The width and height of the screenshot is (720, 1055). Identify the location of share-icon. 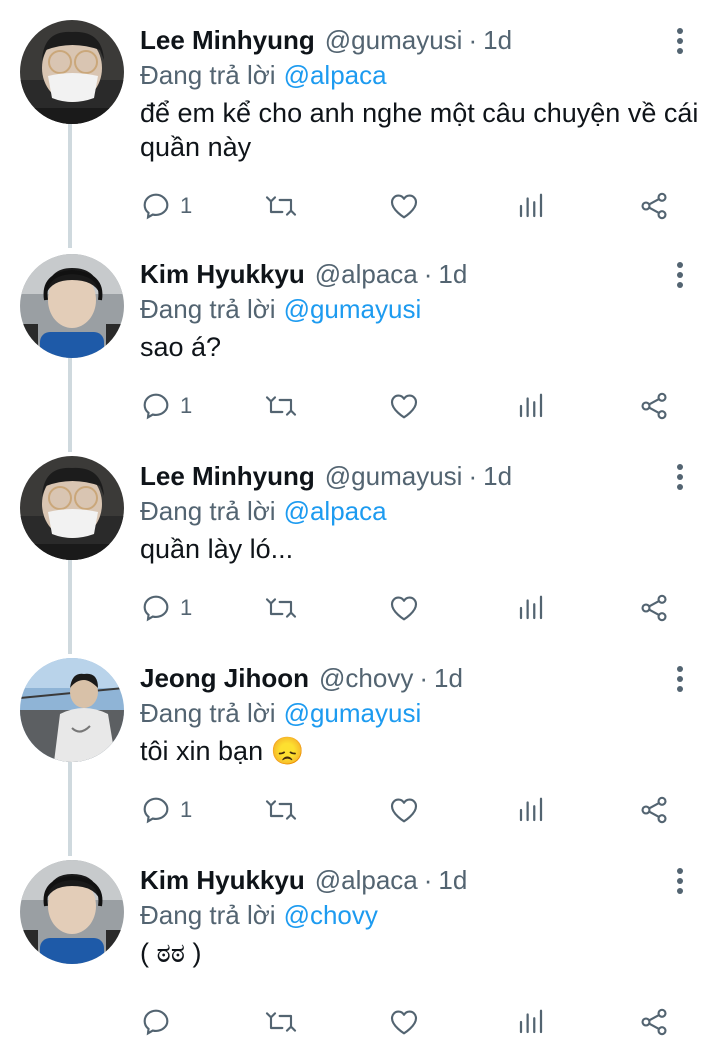
(654, 810).